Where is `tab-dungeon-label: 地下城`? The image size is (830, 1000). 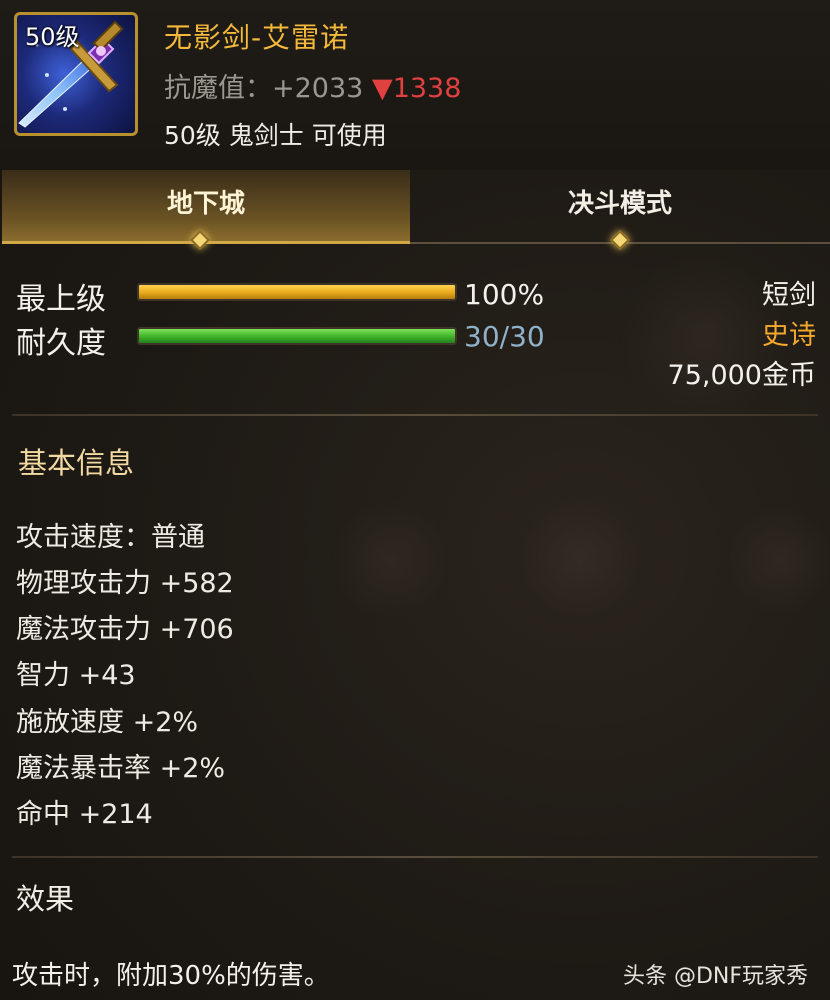 tab-dungeon-label: 地下城 is located at coordinates (205, 204).